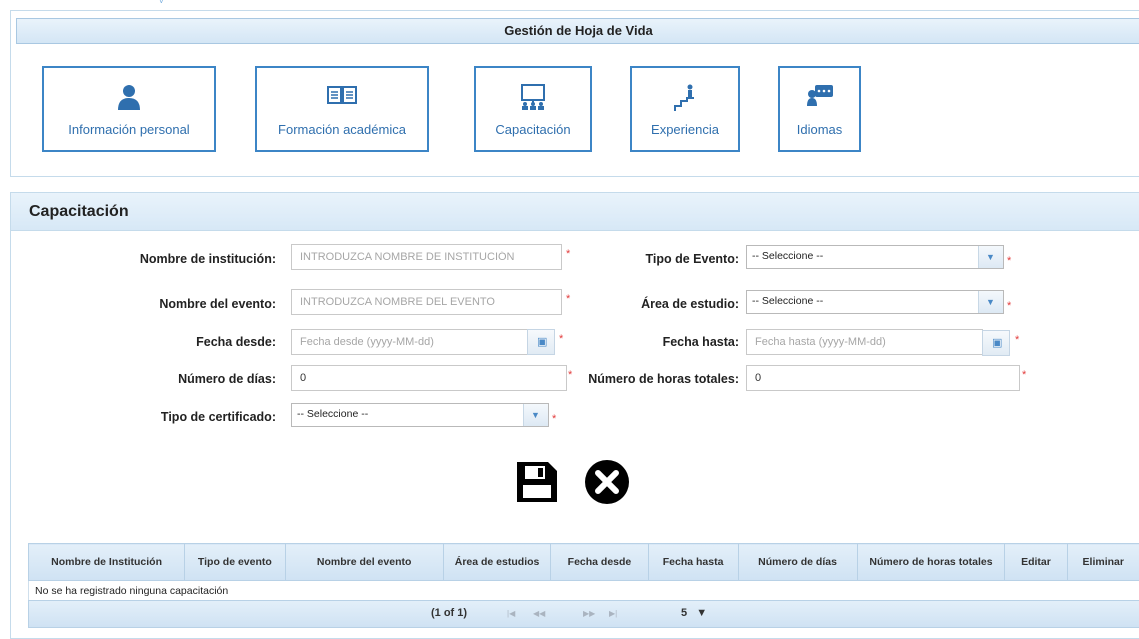 This screenshot has height=639, width=1139. Describe the element at coordinates (875, 257) in the screenshot. I see `event-type-select: -- Seleccione -- ▼` at that location.